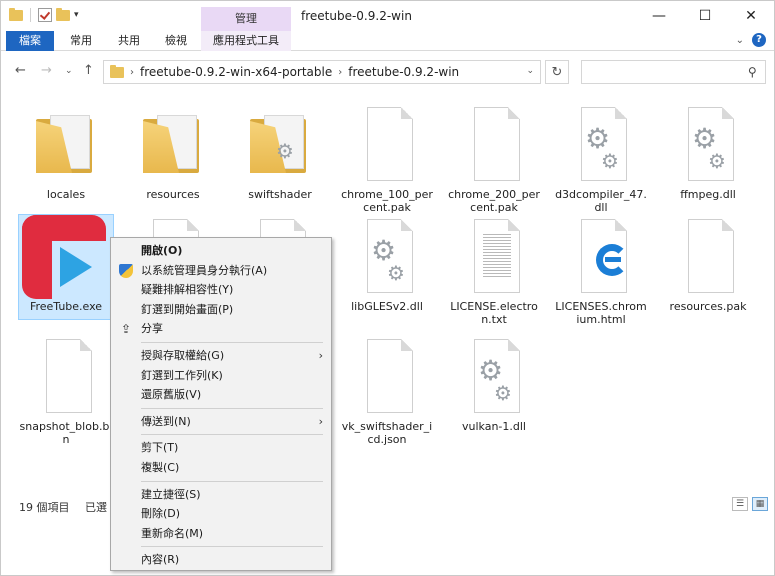 The width and height of the screenshot is (775, 576). I want to click on menu-item-label: 刪除(D), so click(161, 514).